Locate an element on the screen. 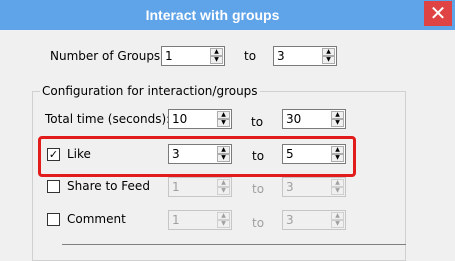  title-bar: Interact with groups ✕ is located at coordinates (227, 15).